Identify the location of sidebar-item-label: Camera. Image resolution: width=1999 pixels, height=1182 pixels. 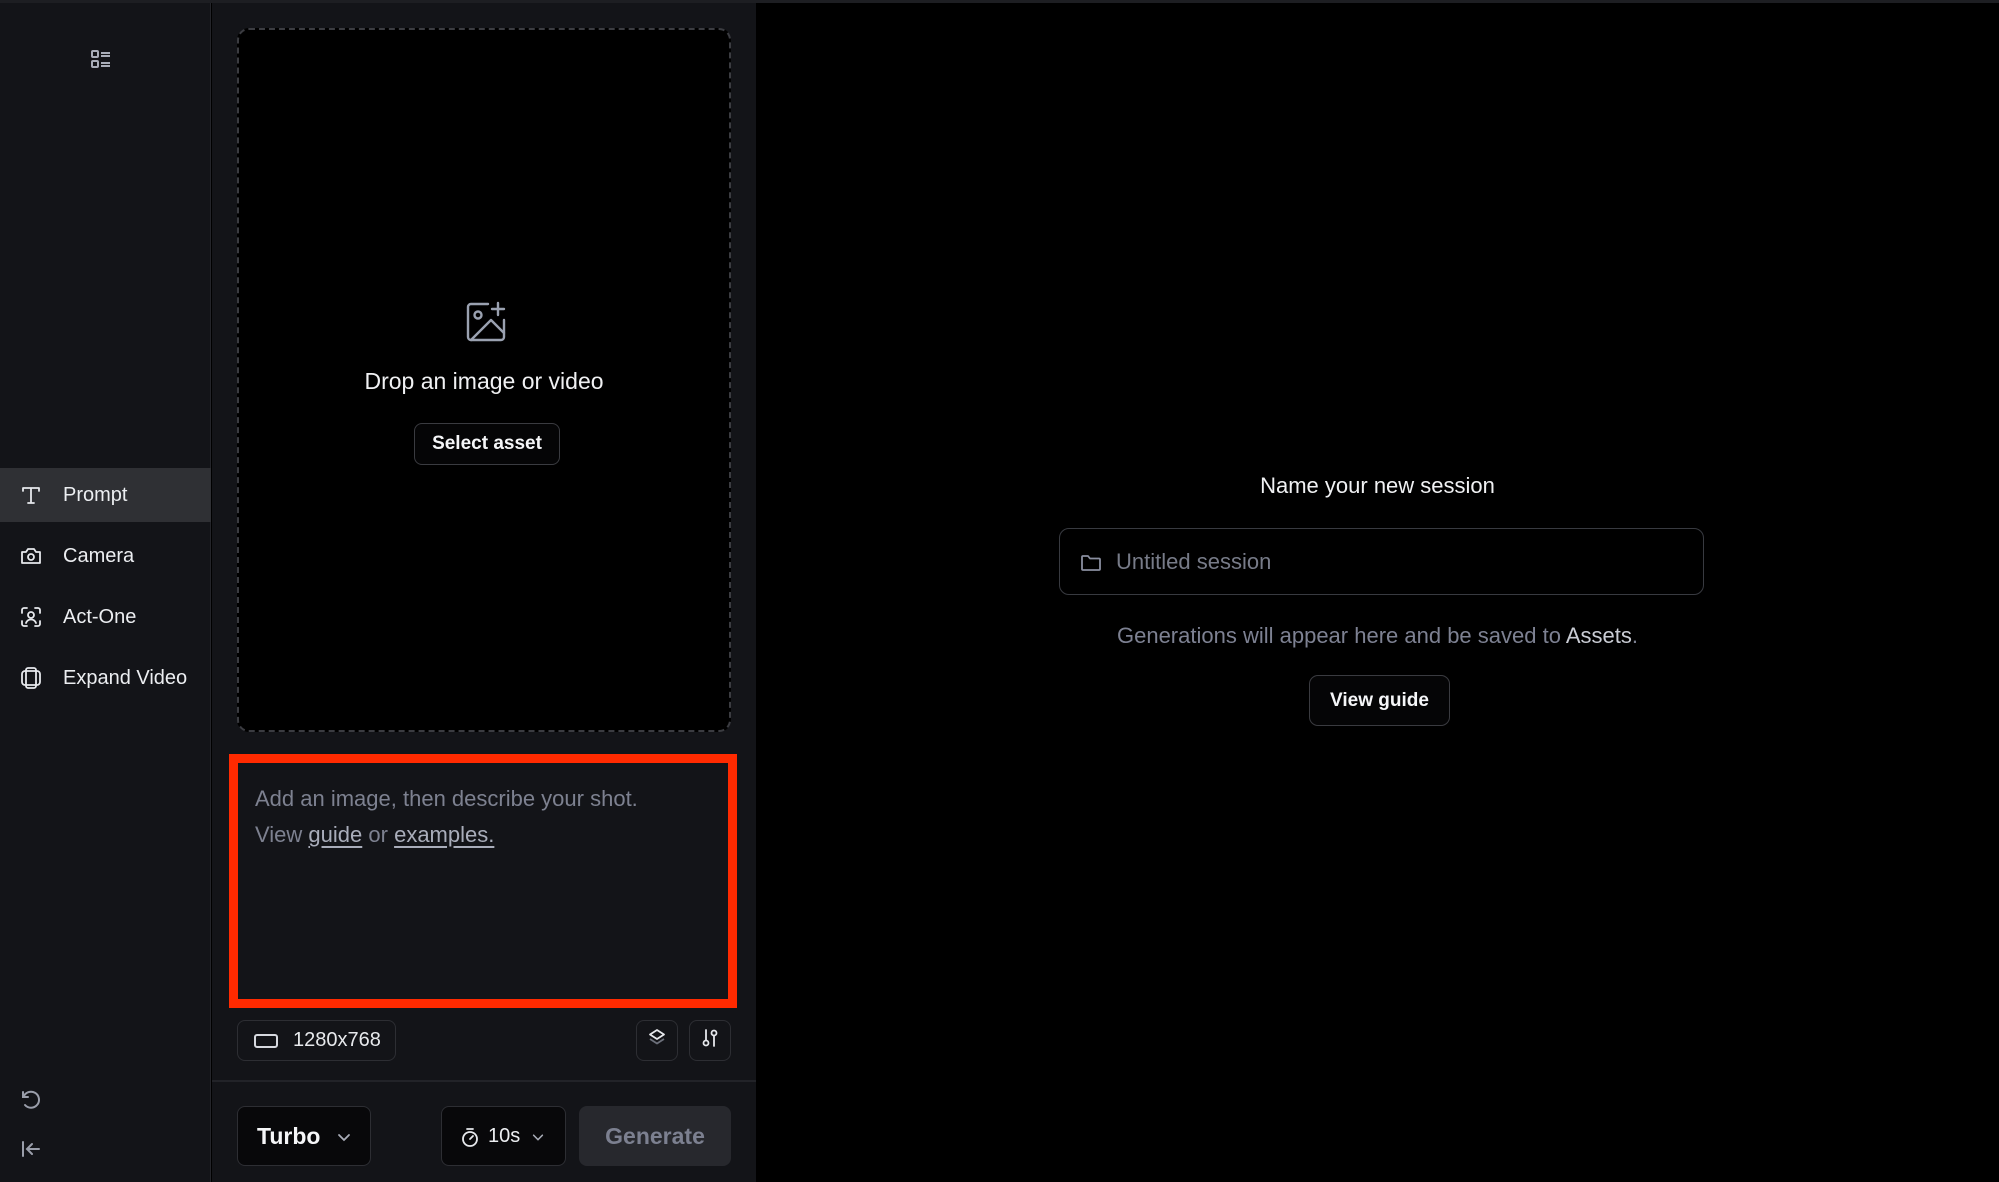
(99, 555).